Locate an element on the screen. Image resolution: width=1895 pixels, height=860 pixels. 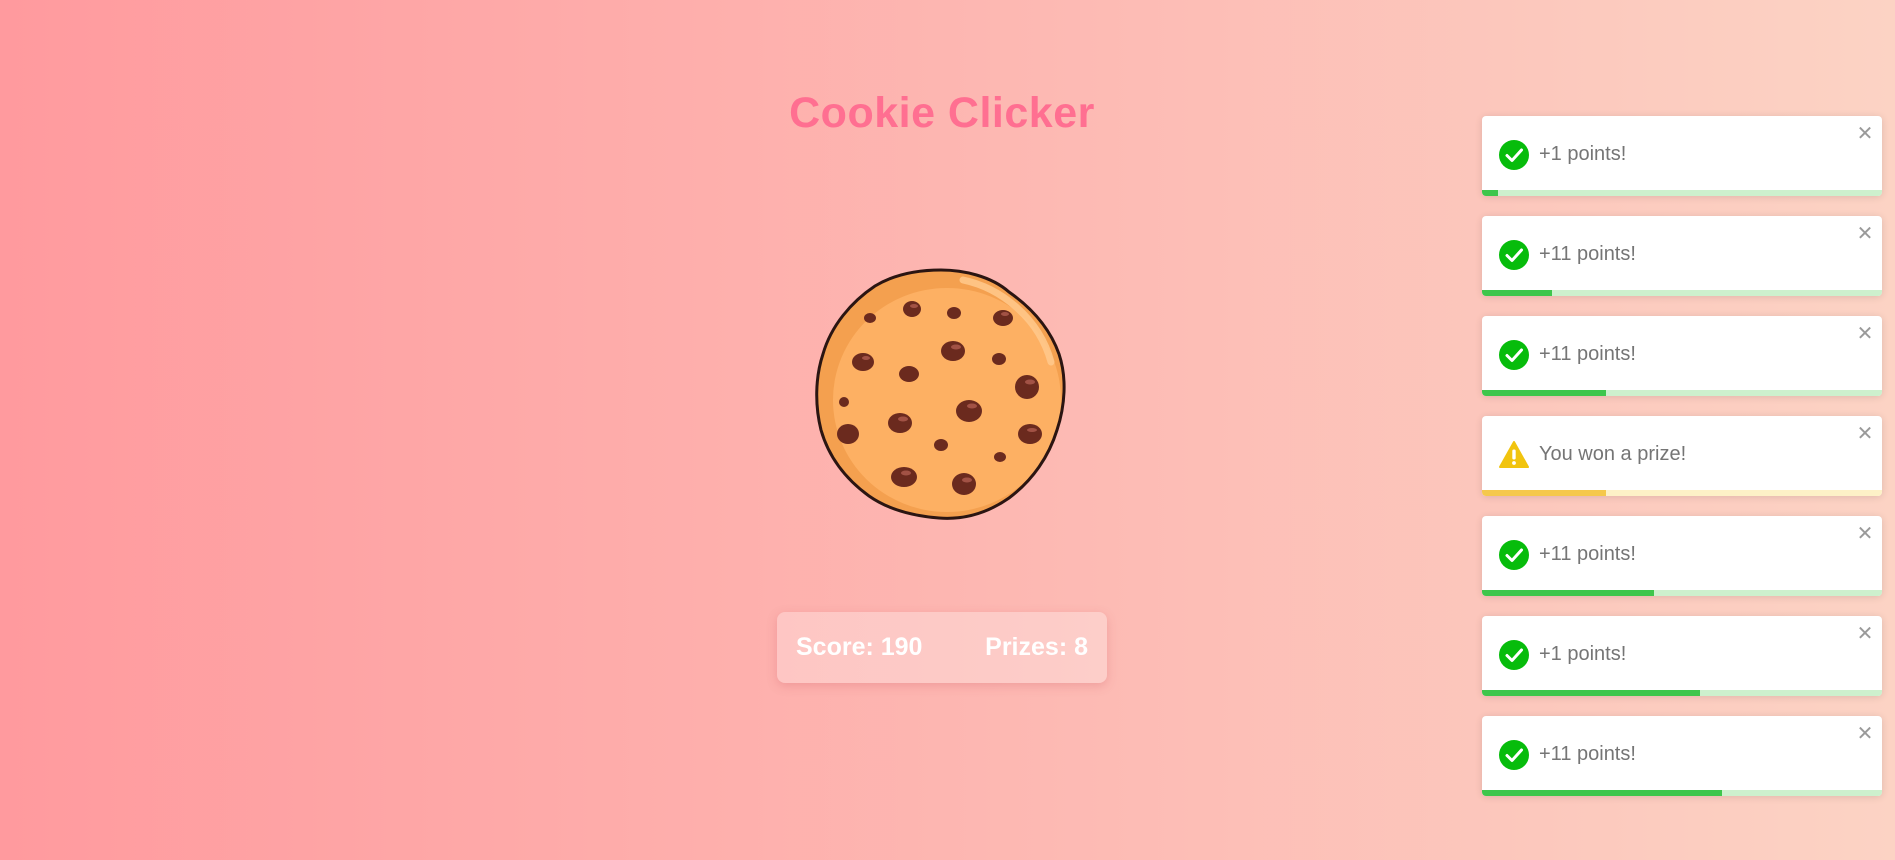
cookie-button is located at coordinates (941, 394).